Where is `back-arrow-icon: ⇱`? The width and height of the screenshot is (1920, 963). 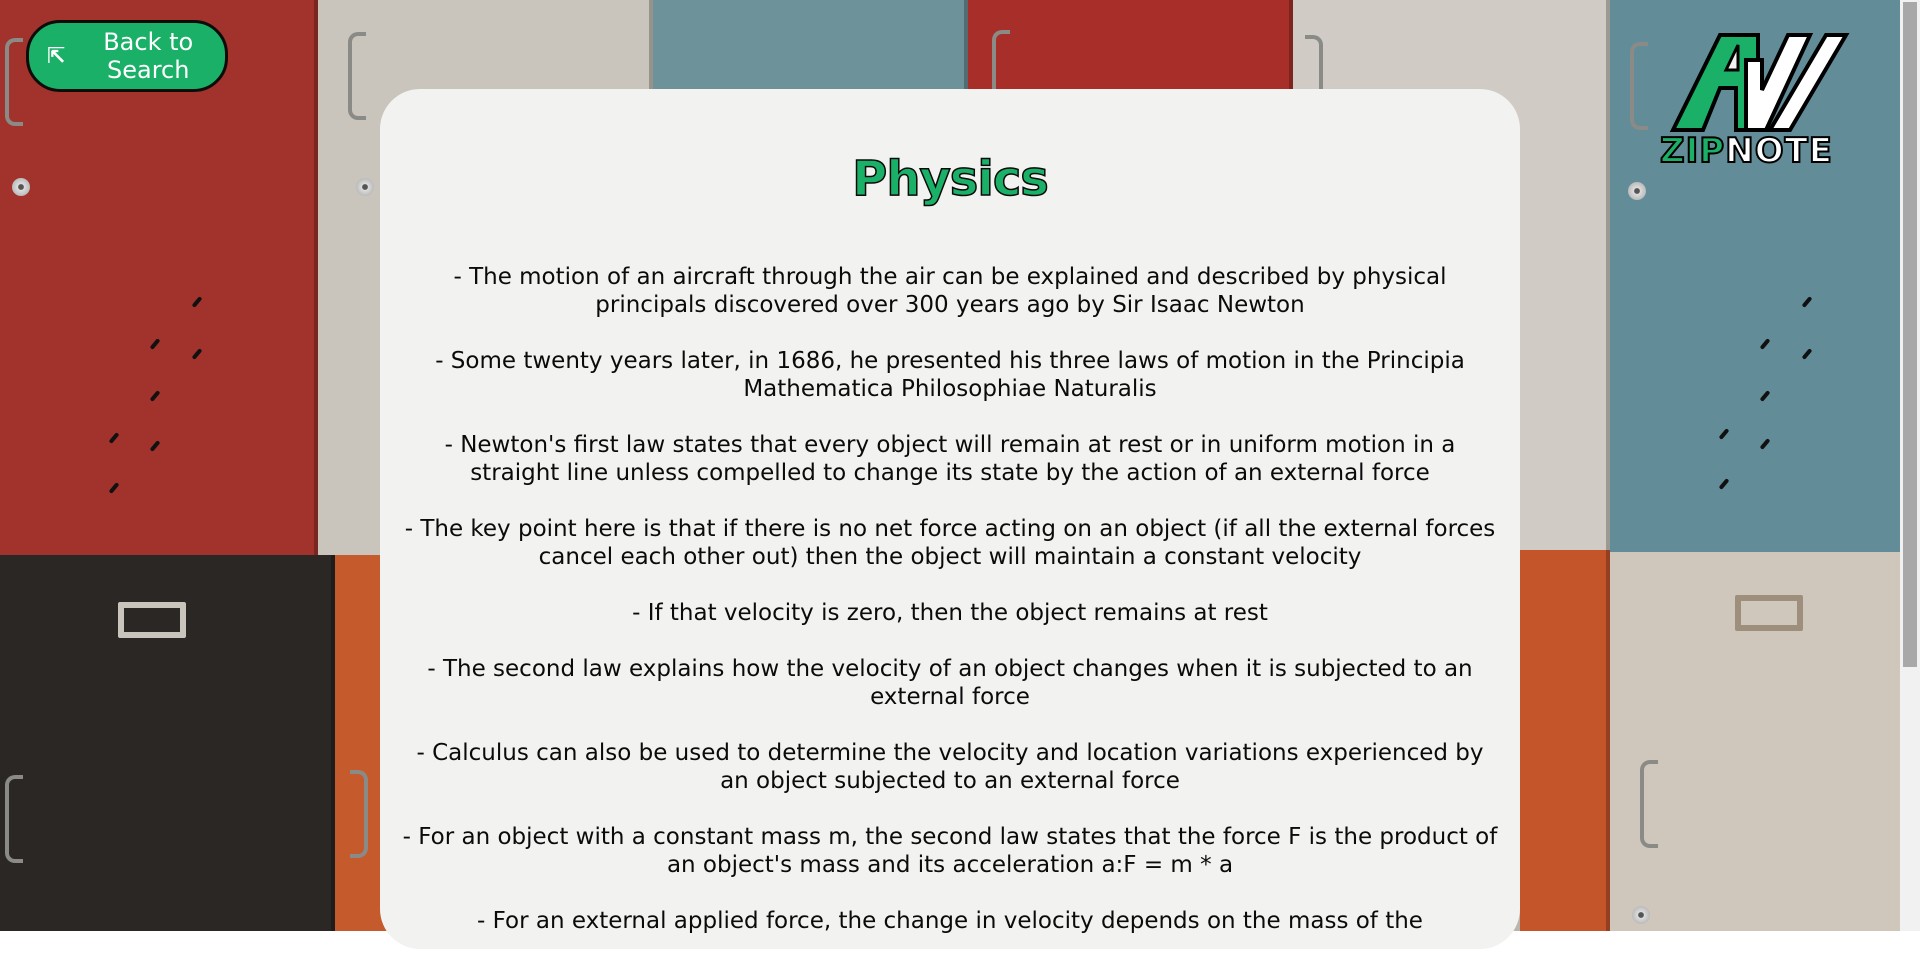 back-arrow-icon: ⇱ is located at coordinates (56, 56).